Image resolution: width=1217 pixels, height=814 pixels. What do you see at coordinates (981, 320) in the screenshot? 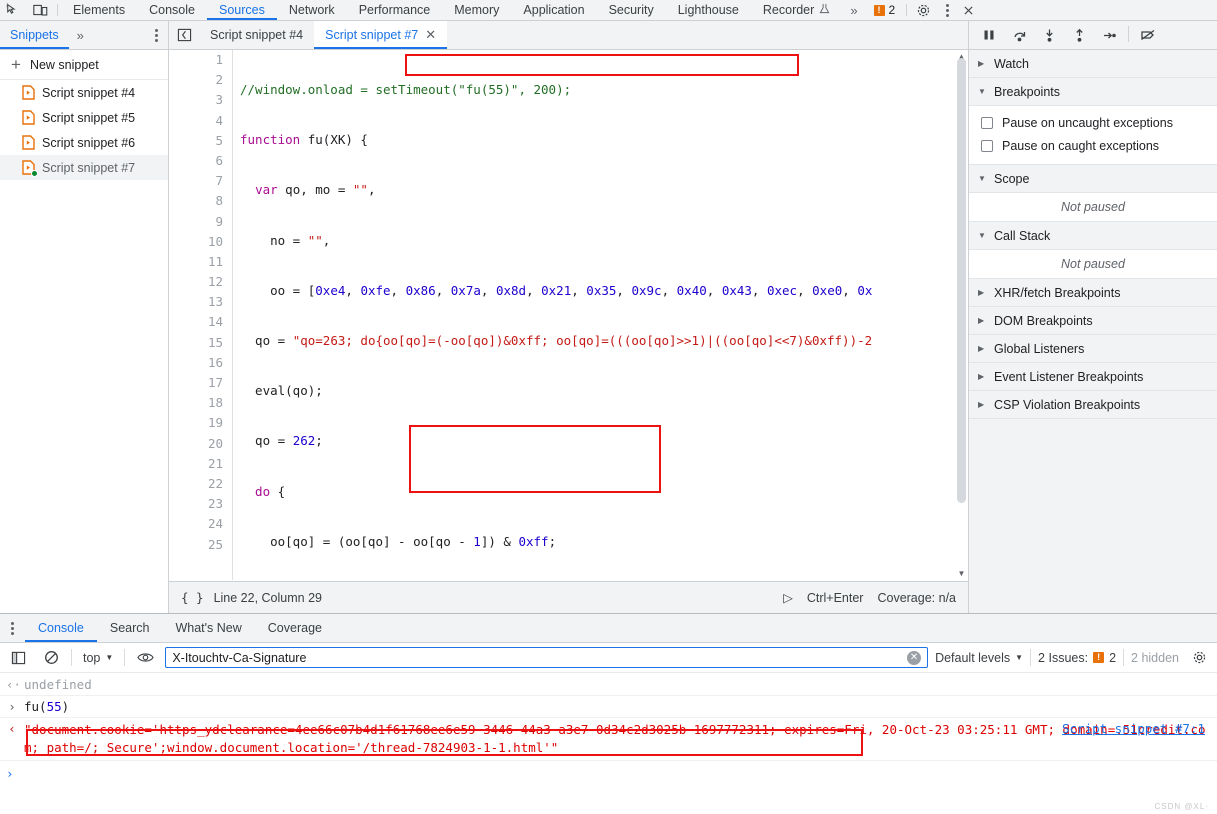
I see `expand-triangle-icon: ▶` at bounding box center [981, 320].